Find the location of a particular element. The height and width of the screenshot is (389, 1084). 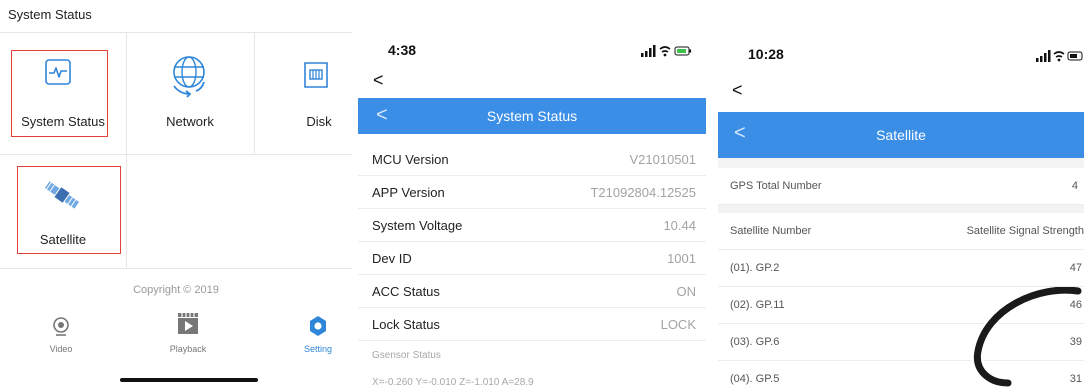

tile-disk: Disk is located at coordinates (303, 93).